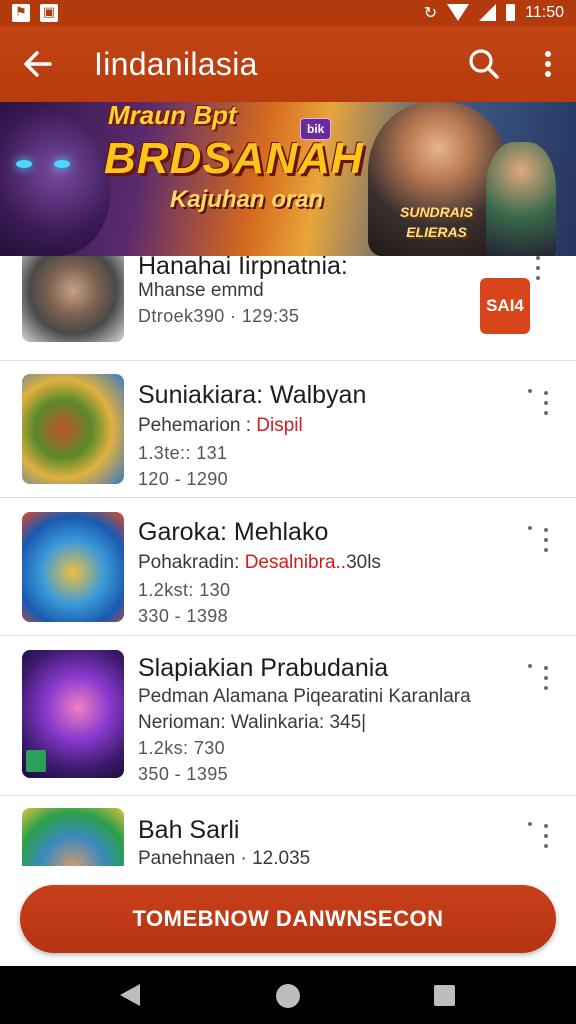 Image resolution: width=576 pixels, height=1024 pixels. I want to click on banner-emblem: SUNDRAIS ELIERAS, so click(436, 222).